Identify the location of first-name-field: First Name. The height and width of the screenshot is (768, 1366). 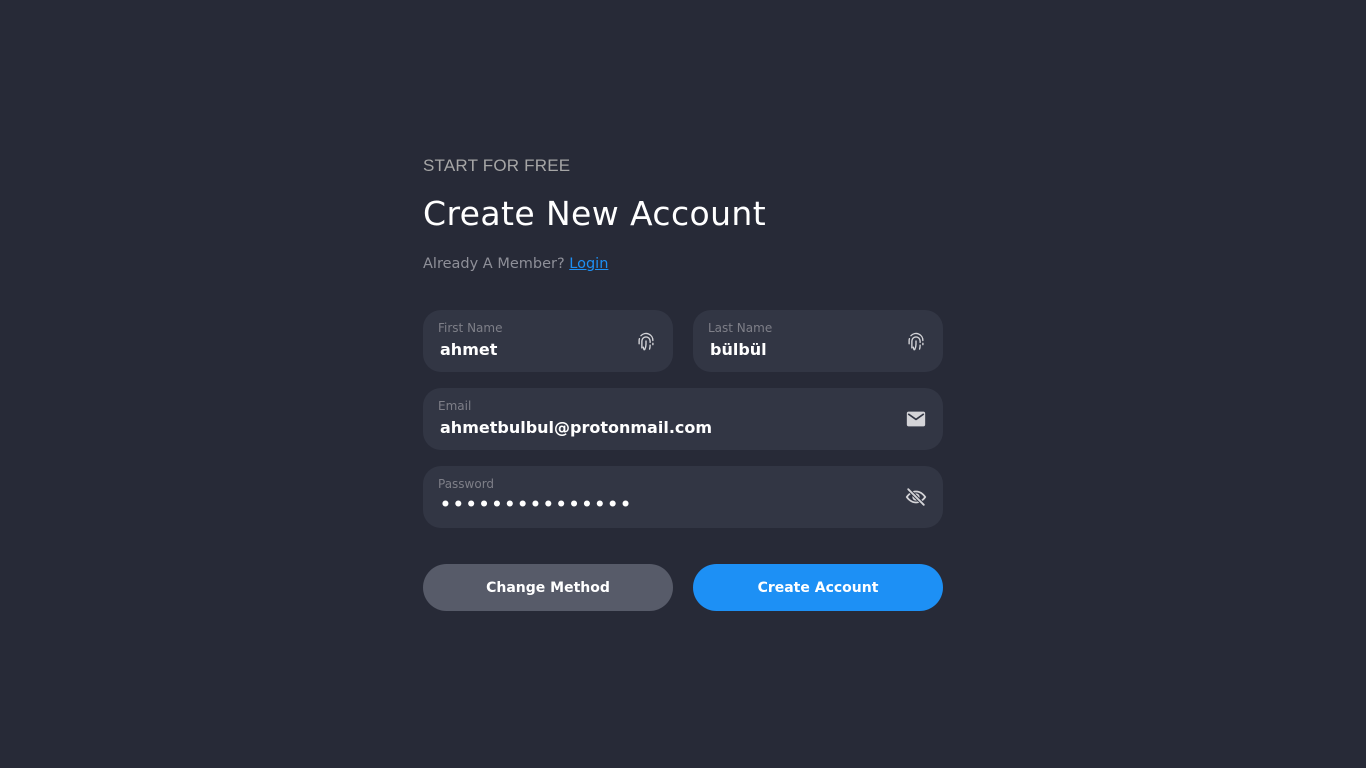
(548, 341).